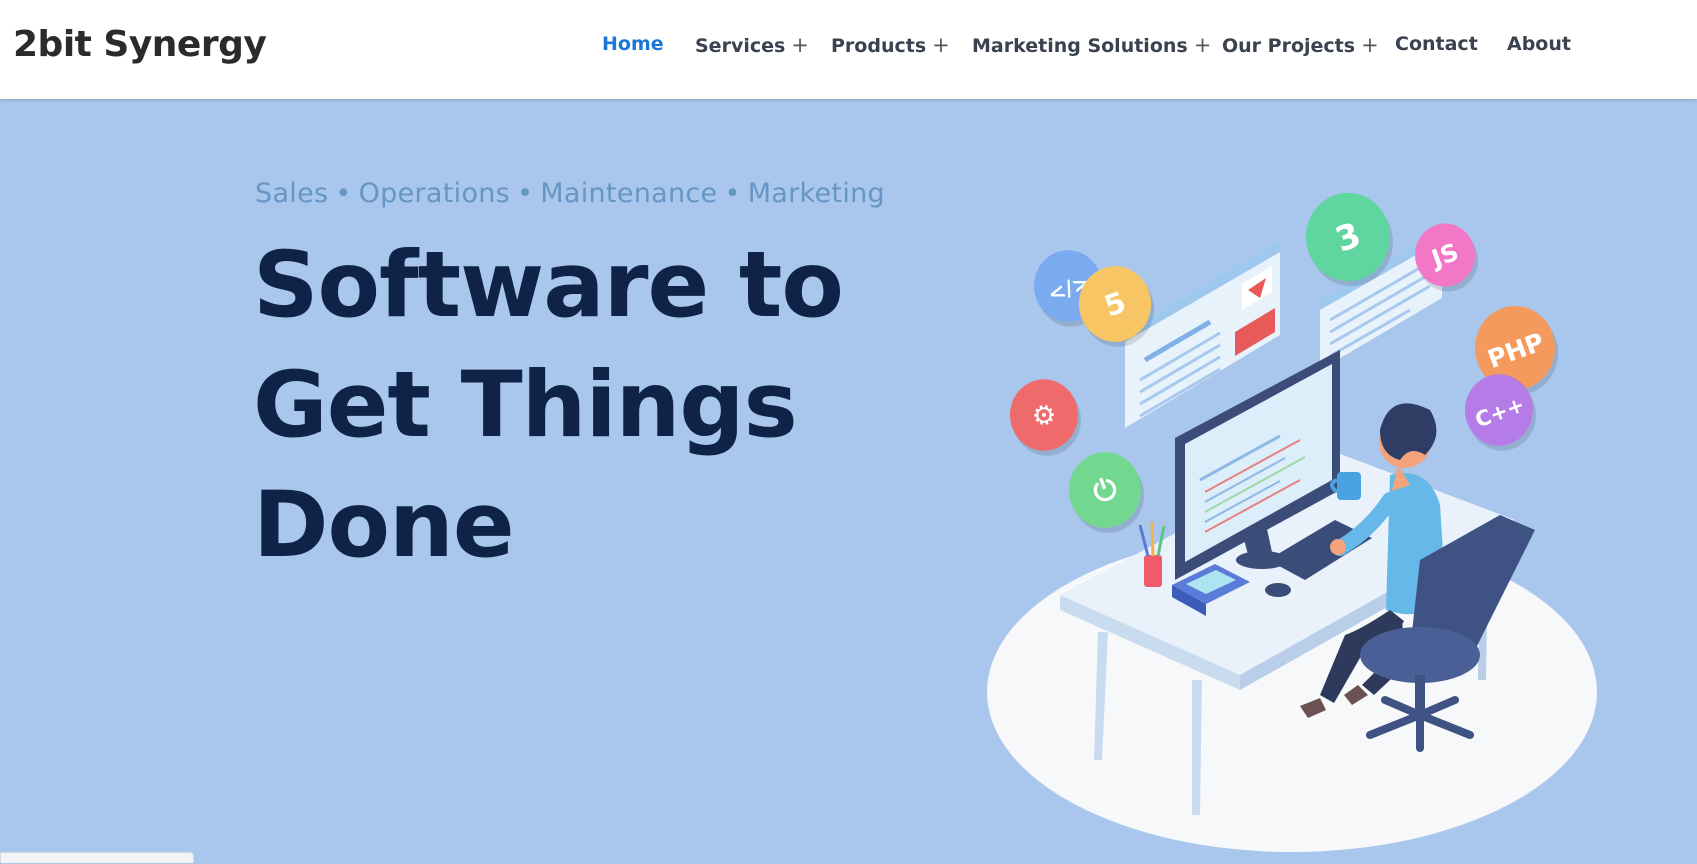 This screenshot has width=1697, height=864. I want to click on mouse, so click(1278, 590).